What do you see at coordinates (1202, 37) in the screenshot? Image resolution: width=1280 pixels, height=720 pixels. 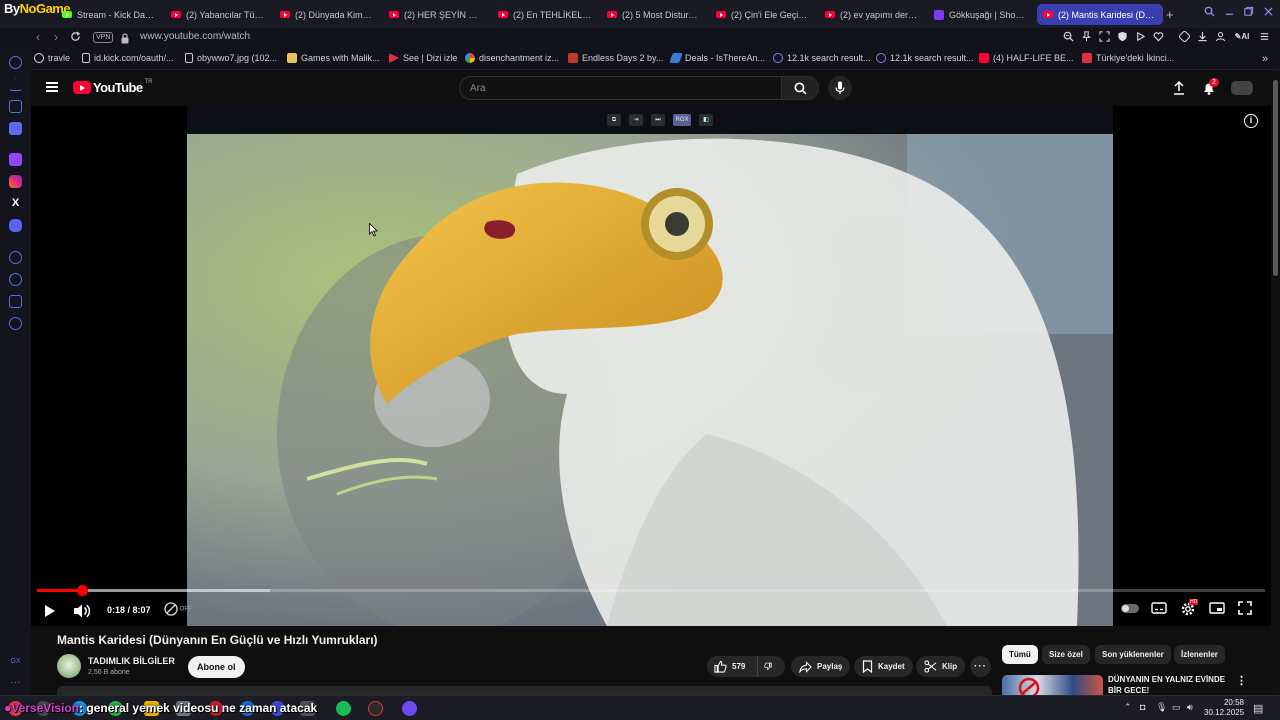 I see `downloads-icon` at bounding box center [1202, 37].